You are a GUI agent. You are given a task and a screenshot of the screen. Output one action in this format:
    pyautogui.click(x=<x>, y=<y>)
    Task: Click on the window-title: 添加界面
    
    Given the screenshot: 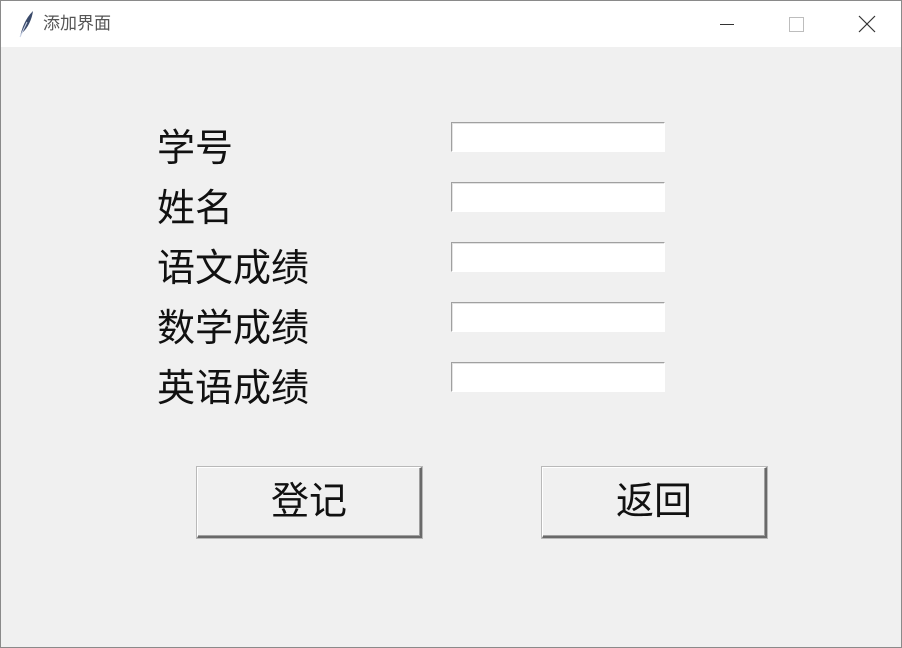 What is the action you would take?
    pyautogui.click(x=77, y=24)
    